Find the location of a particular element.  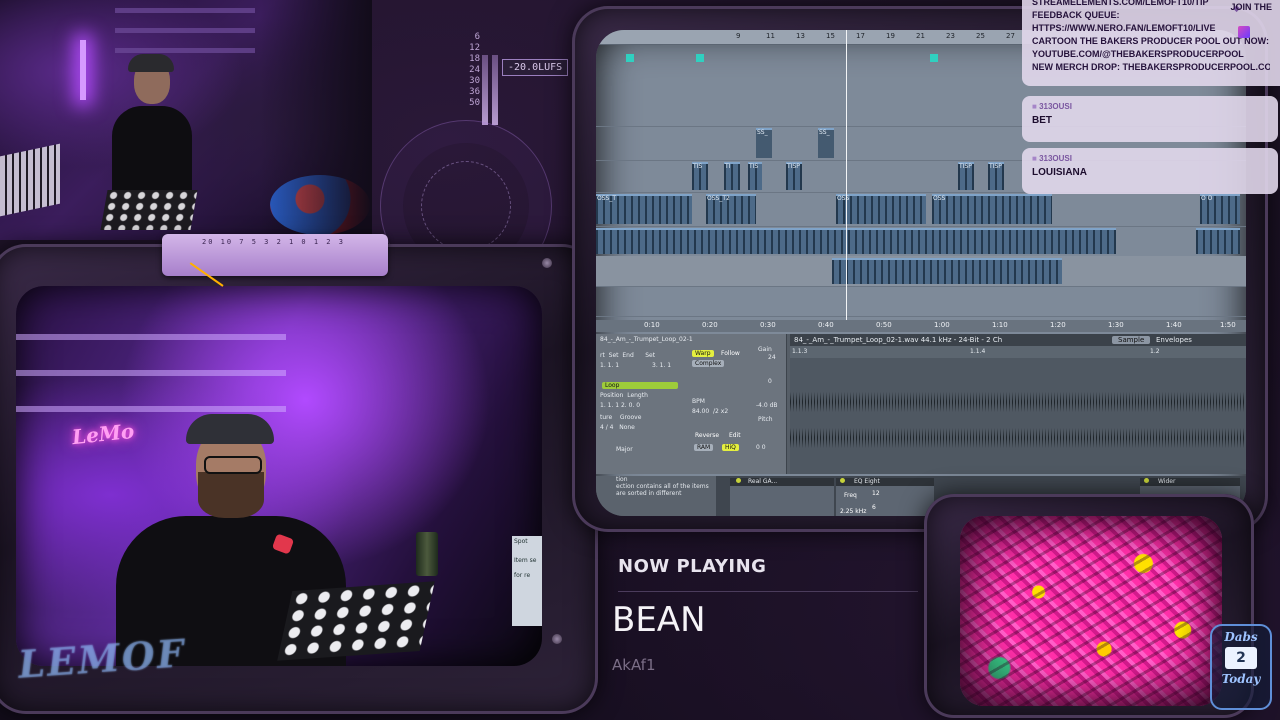

now-playing-label: NOW PLAYING is located at coordinates (692, 566).